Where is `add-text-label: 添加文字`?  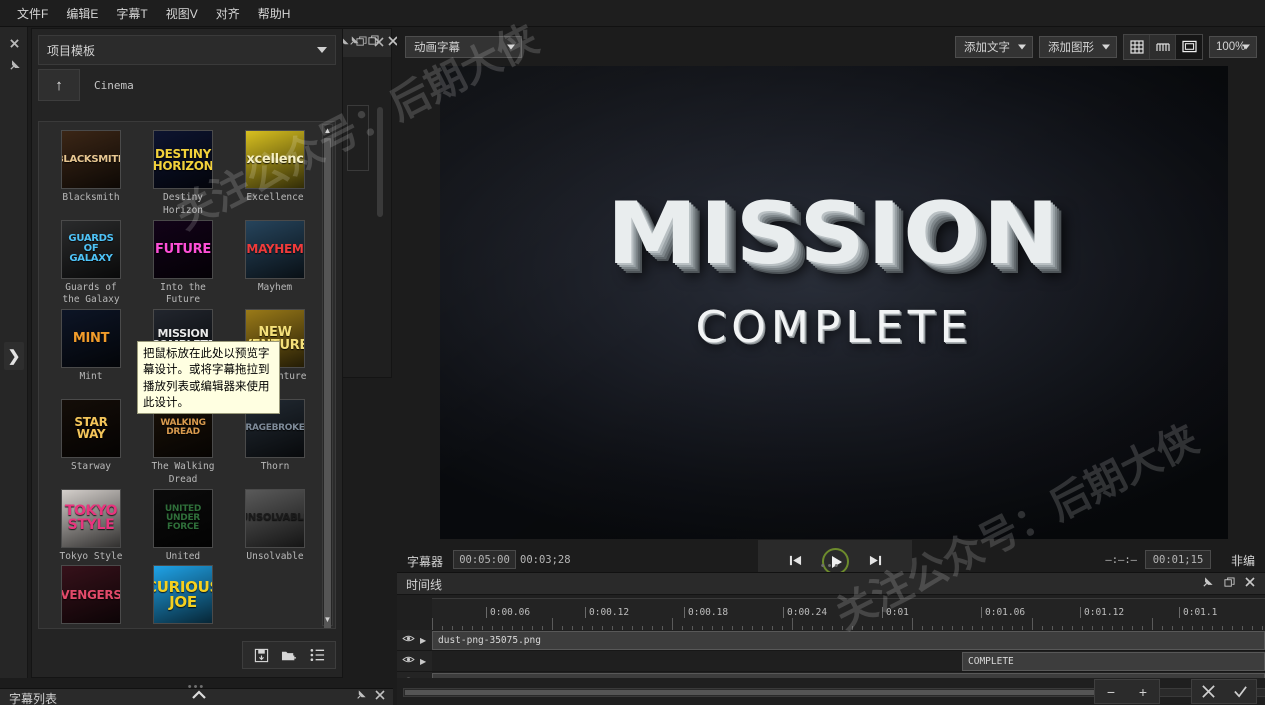 add-text-label: 添加文字 is located at coordinates (987, 47).